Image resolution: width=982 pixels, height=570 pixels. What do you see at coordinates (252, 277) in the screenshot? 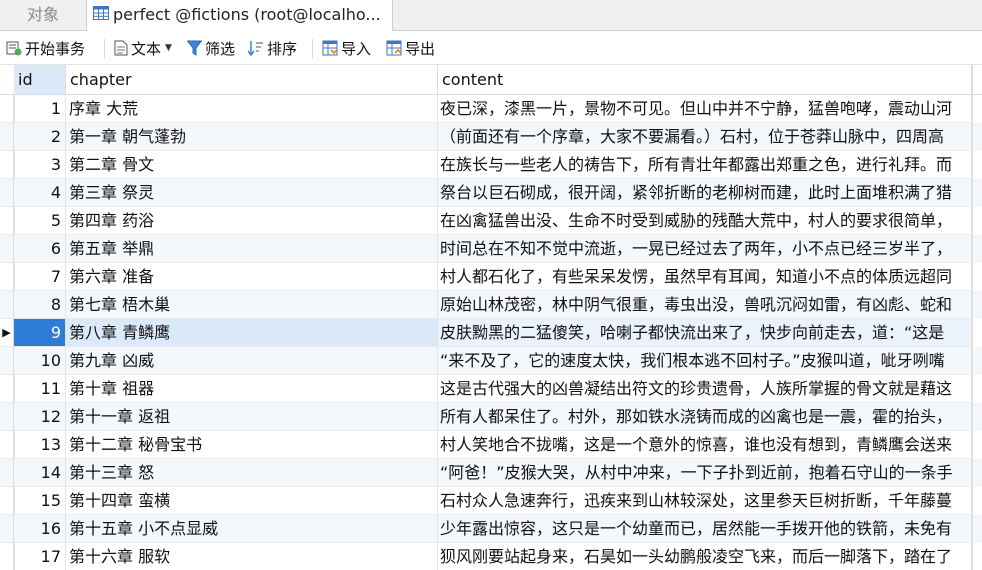
I see `cell-chapter: 第六章 准备` at bounding box center [252, 277].